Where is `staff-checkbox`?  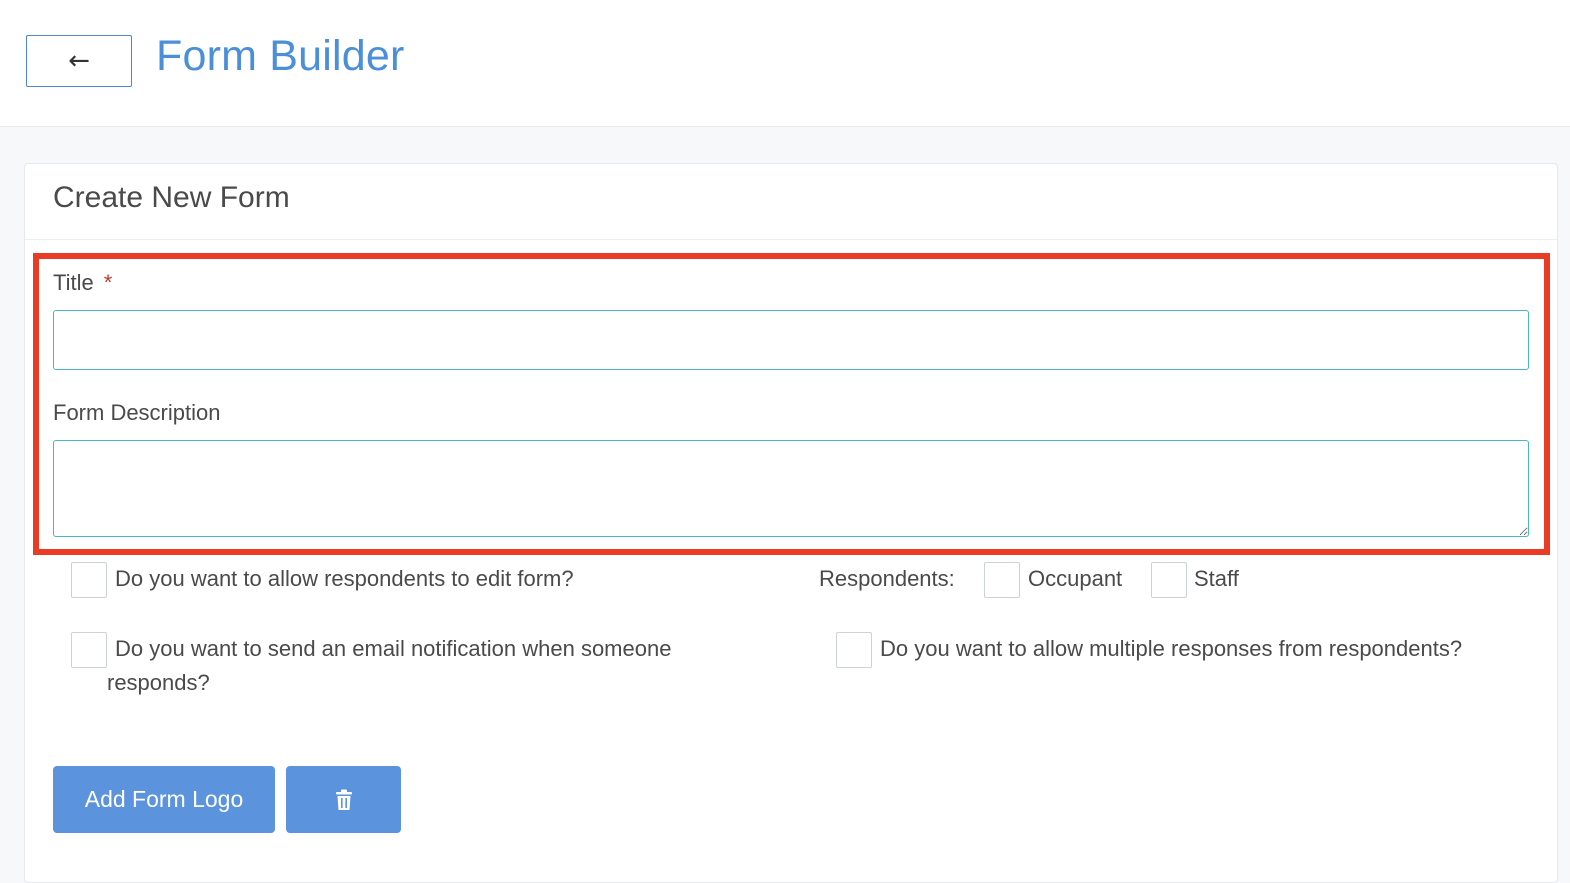
staff-checkbox is located at coordinates (1169, 580).